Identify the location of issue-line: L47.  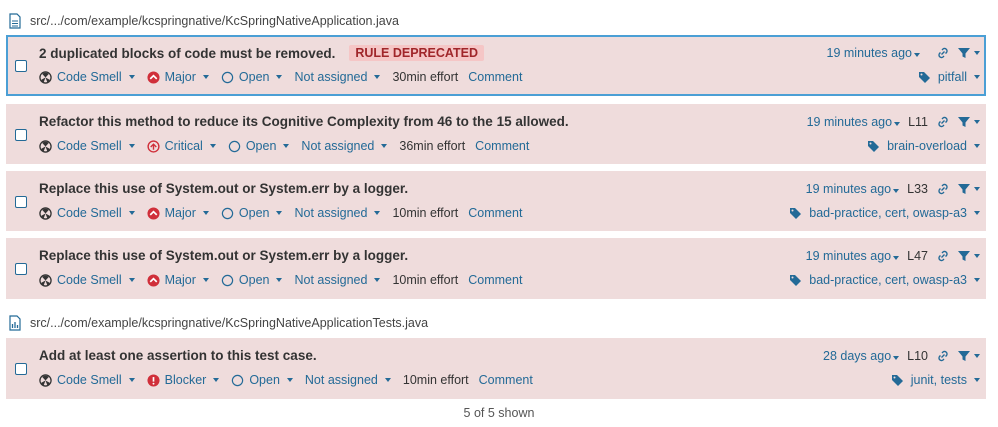
(917, 256).